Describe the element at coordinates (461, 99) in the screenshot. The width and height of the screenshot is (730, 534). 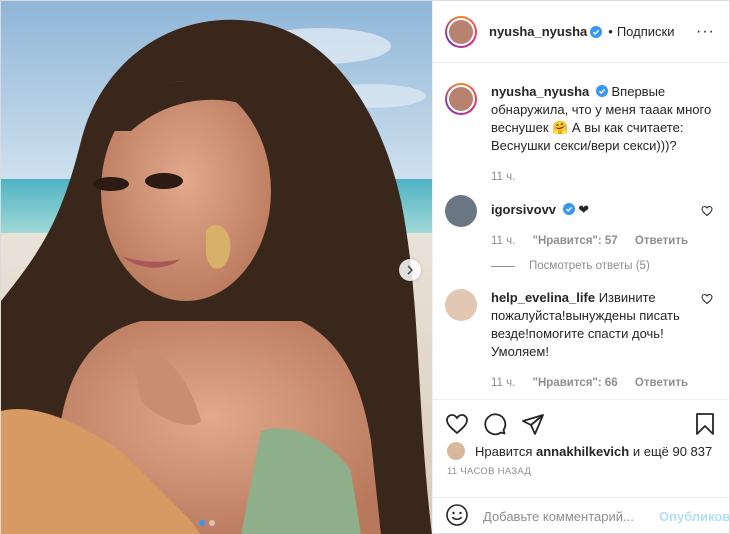
I see `caption-avatar` at that location.